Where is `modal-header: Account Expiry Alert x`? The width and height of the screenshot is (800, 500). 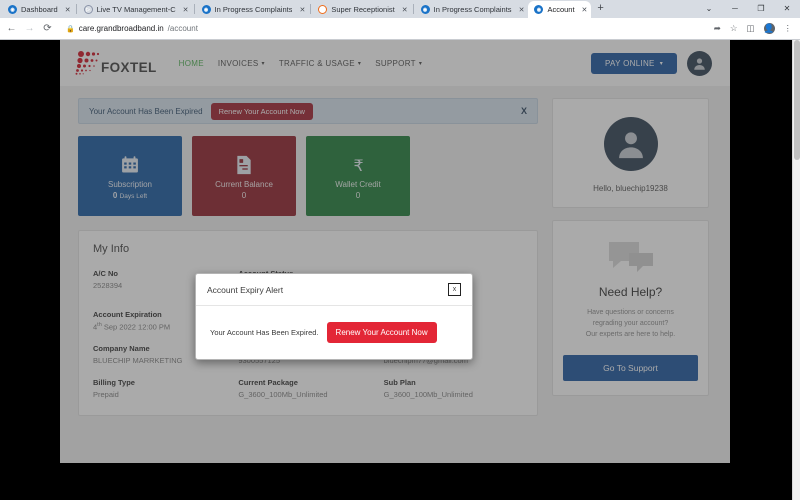 modal-header: Account Expiry Alert x is located at coordinates (334, 290).